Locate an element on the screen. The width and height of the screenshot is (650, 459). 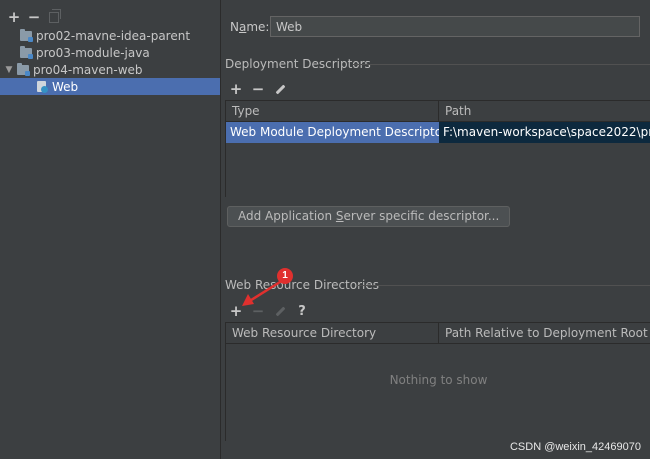
name-input is located at coordinates (455, 26).